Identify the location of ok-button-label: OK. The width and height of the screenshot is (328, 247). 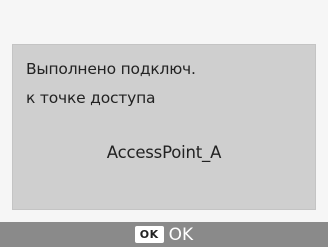
(181, 234).